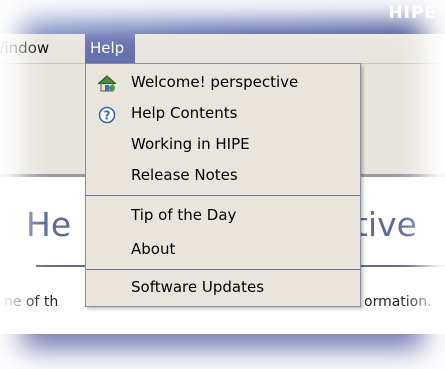 This screenshot has height=369, width=445. I want to click on menu-item-label: Help Contents, so click(184, 113).